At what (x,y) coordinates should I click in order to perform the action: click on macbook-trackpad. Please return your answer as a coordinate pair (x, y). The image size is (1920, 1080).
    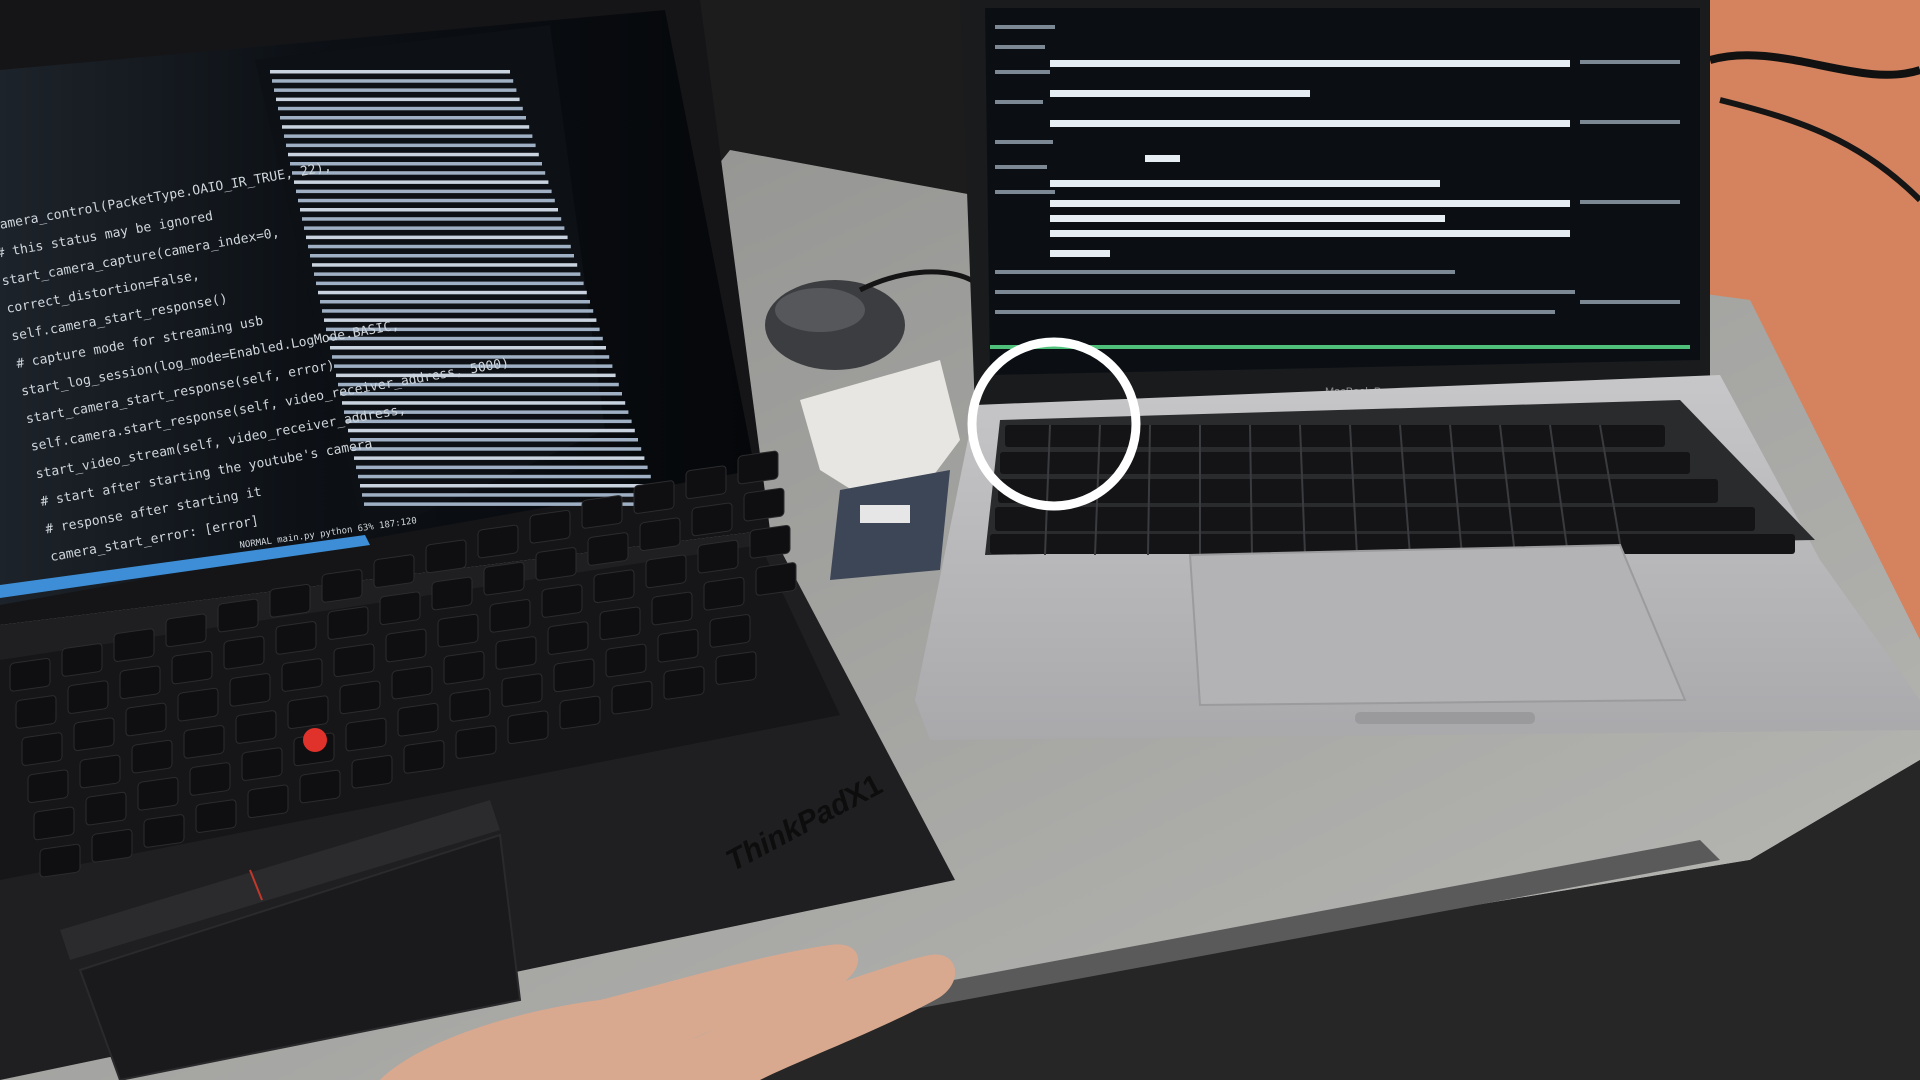
    Looking at the image, I should click on (1437, 625).